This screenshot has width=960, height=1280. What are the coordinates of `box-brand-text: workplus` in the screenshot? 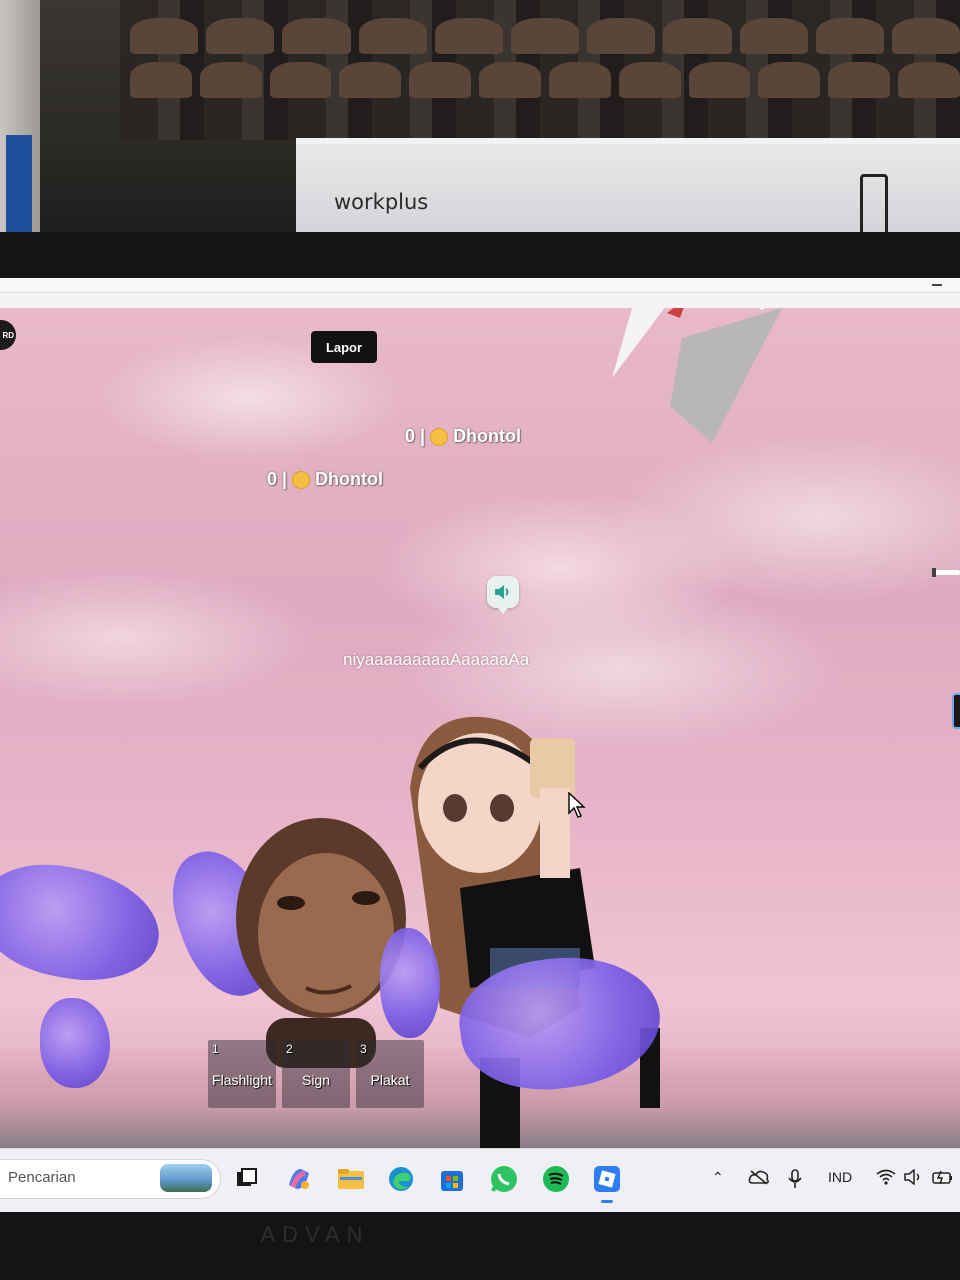 It's located at (381, 202).